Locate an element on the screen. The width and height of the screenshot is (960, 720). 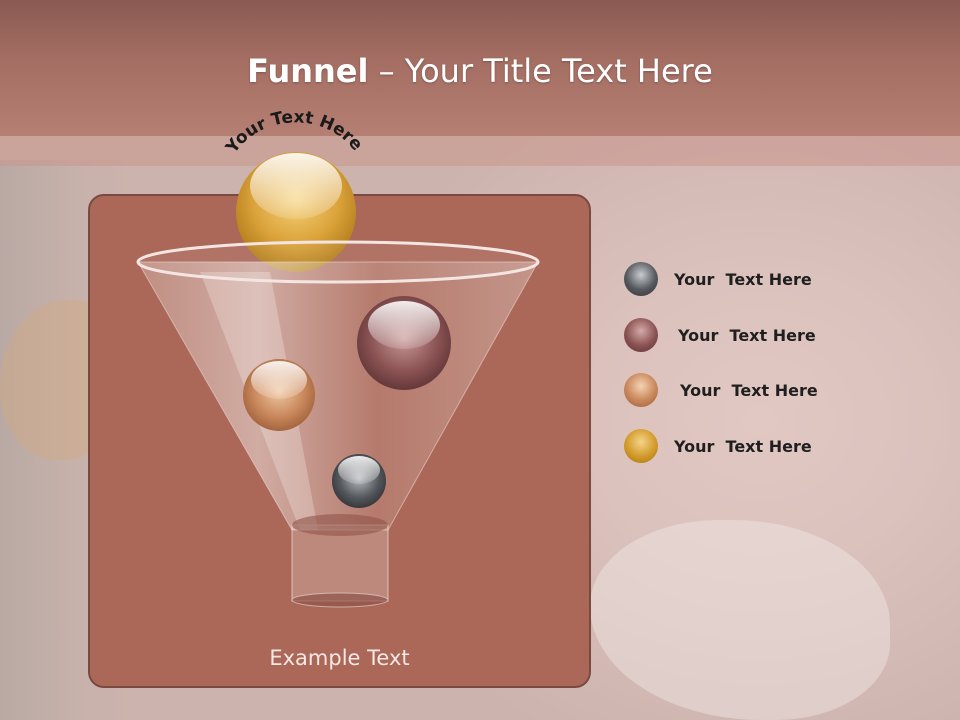
gold-ball-icon is located at coordinates (641, 446).